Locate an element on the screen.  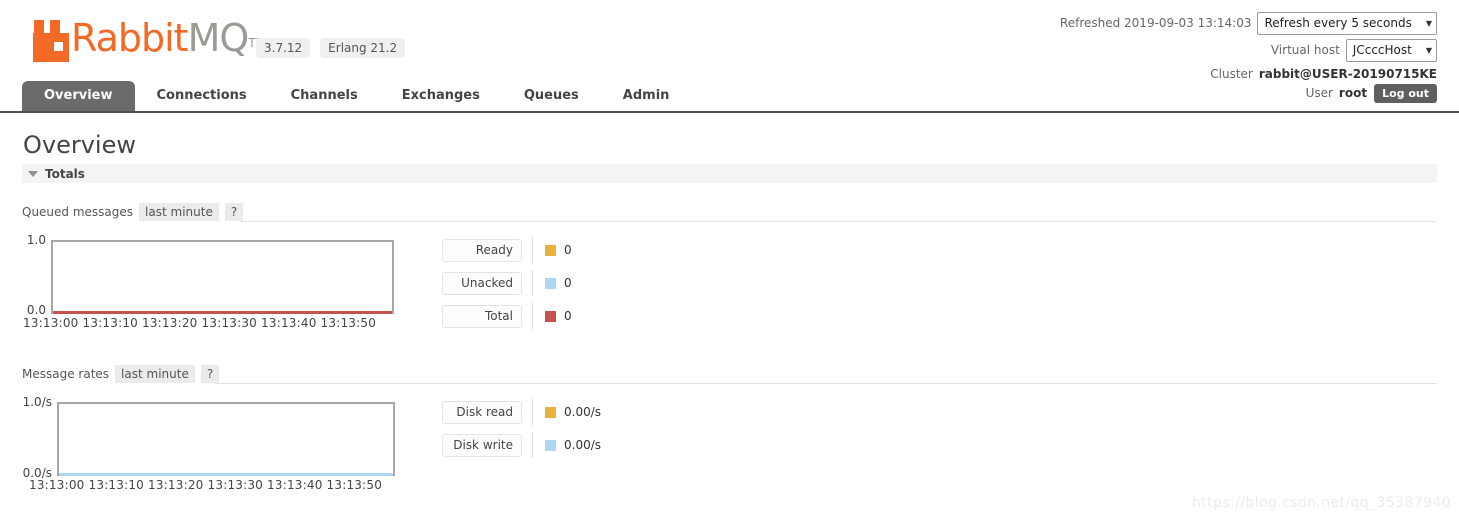
vhost-value: JCcccHost is located at coordinates (1382, 49).